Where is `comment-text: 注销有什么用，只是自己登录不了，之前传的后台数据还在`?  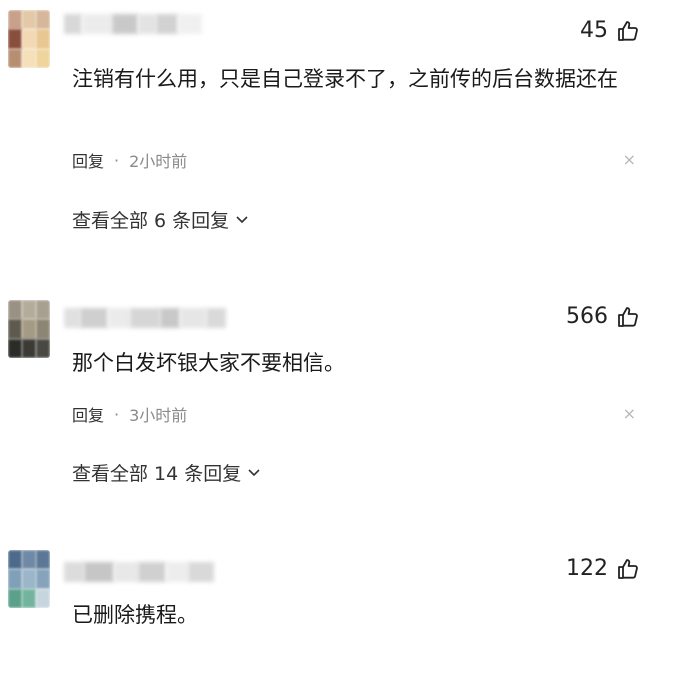 comment-text: 注销有什么用，只是自己登录不了，之前传的后台数据还在 is located at coordinates (345, 79).